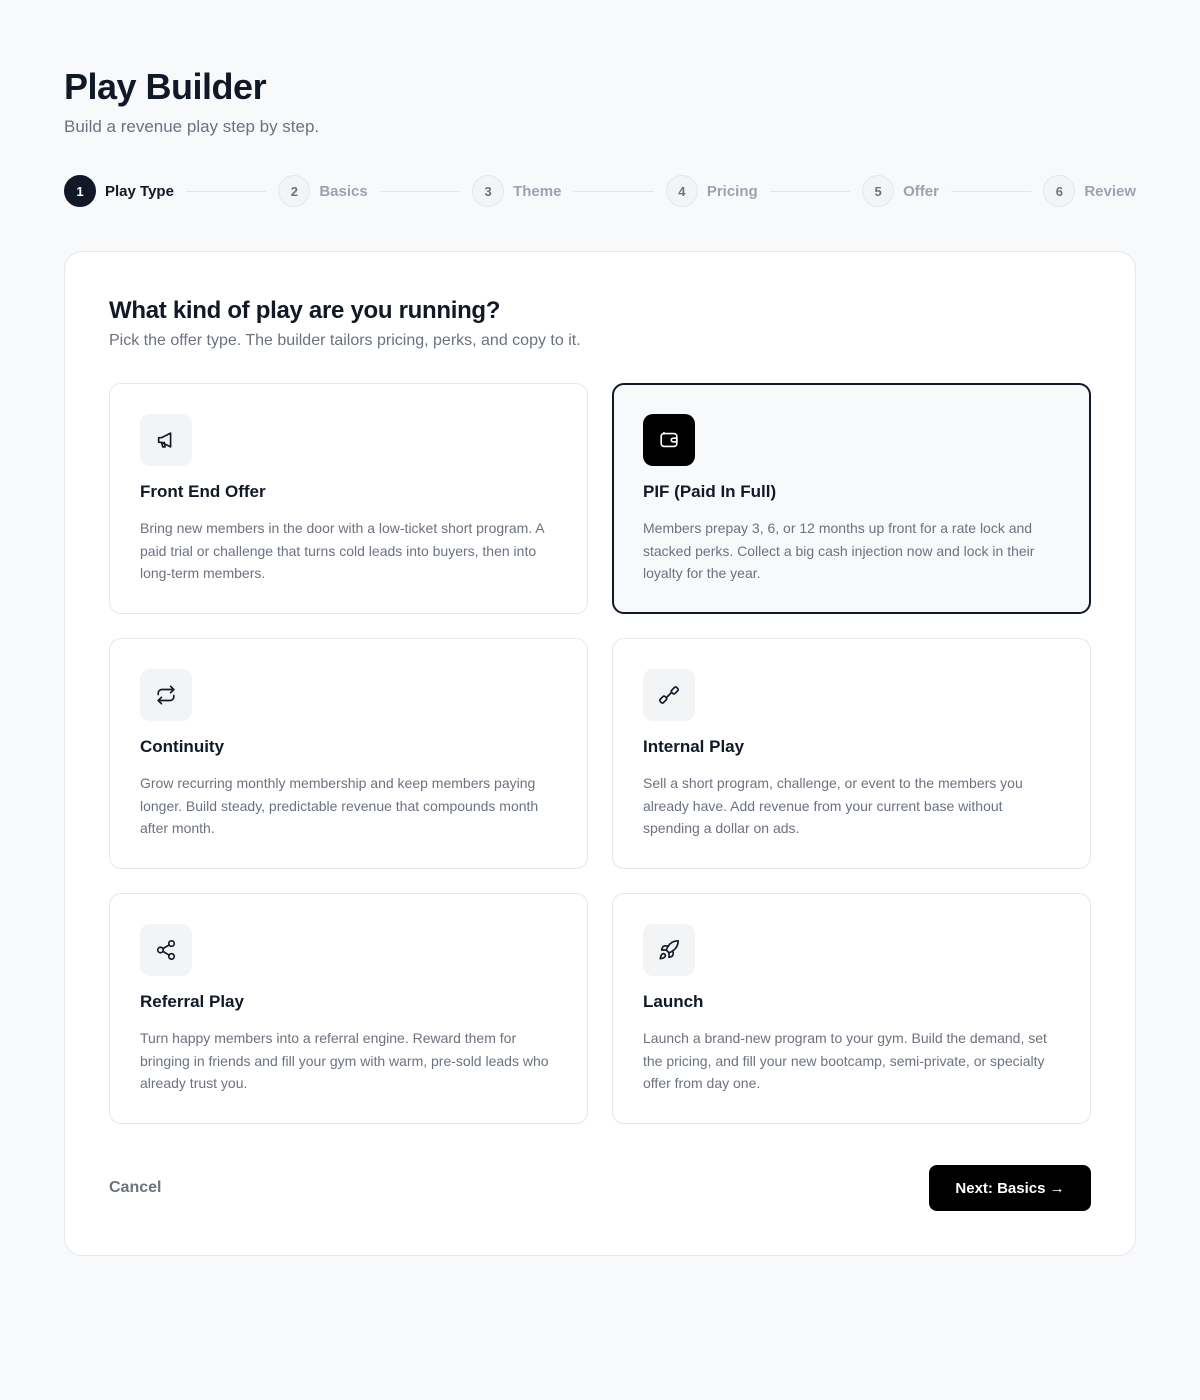 This screenshot has width=1200, height=1400. What do you see at coordinates (669, 695) in the screenshot?
I see `dumbbell-icon` at bounding box center [669, 695].